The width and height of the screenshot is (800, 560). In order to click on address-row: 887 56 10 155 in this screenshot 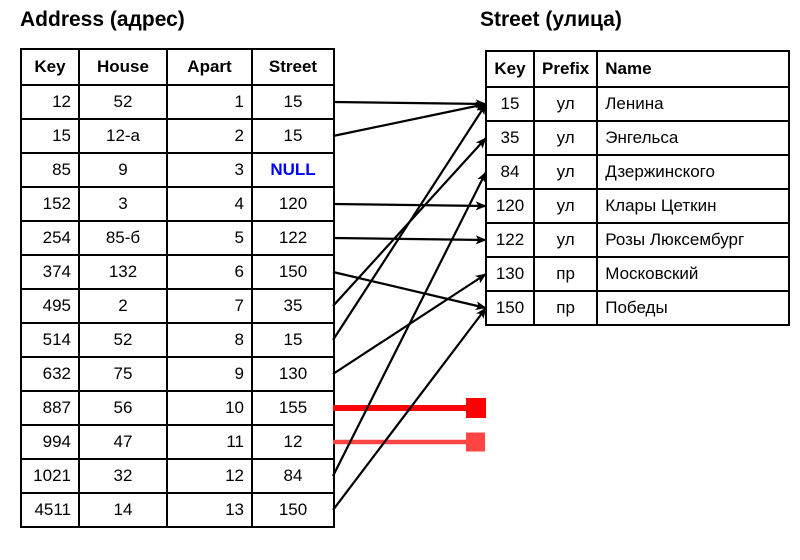, I will do `click(177, 408)`.